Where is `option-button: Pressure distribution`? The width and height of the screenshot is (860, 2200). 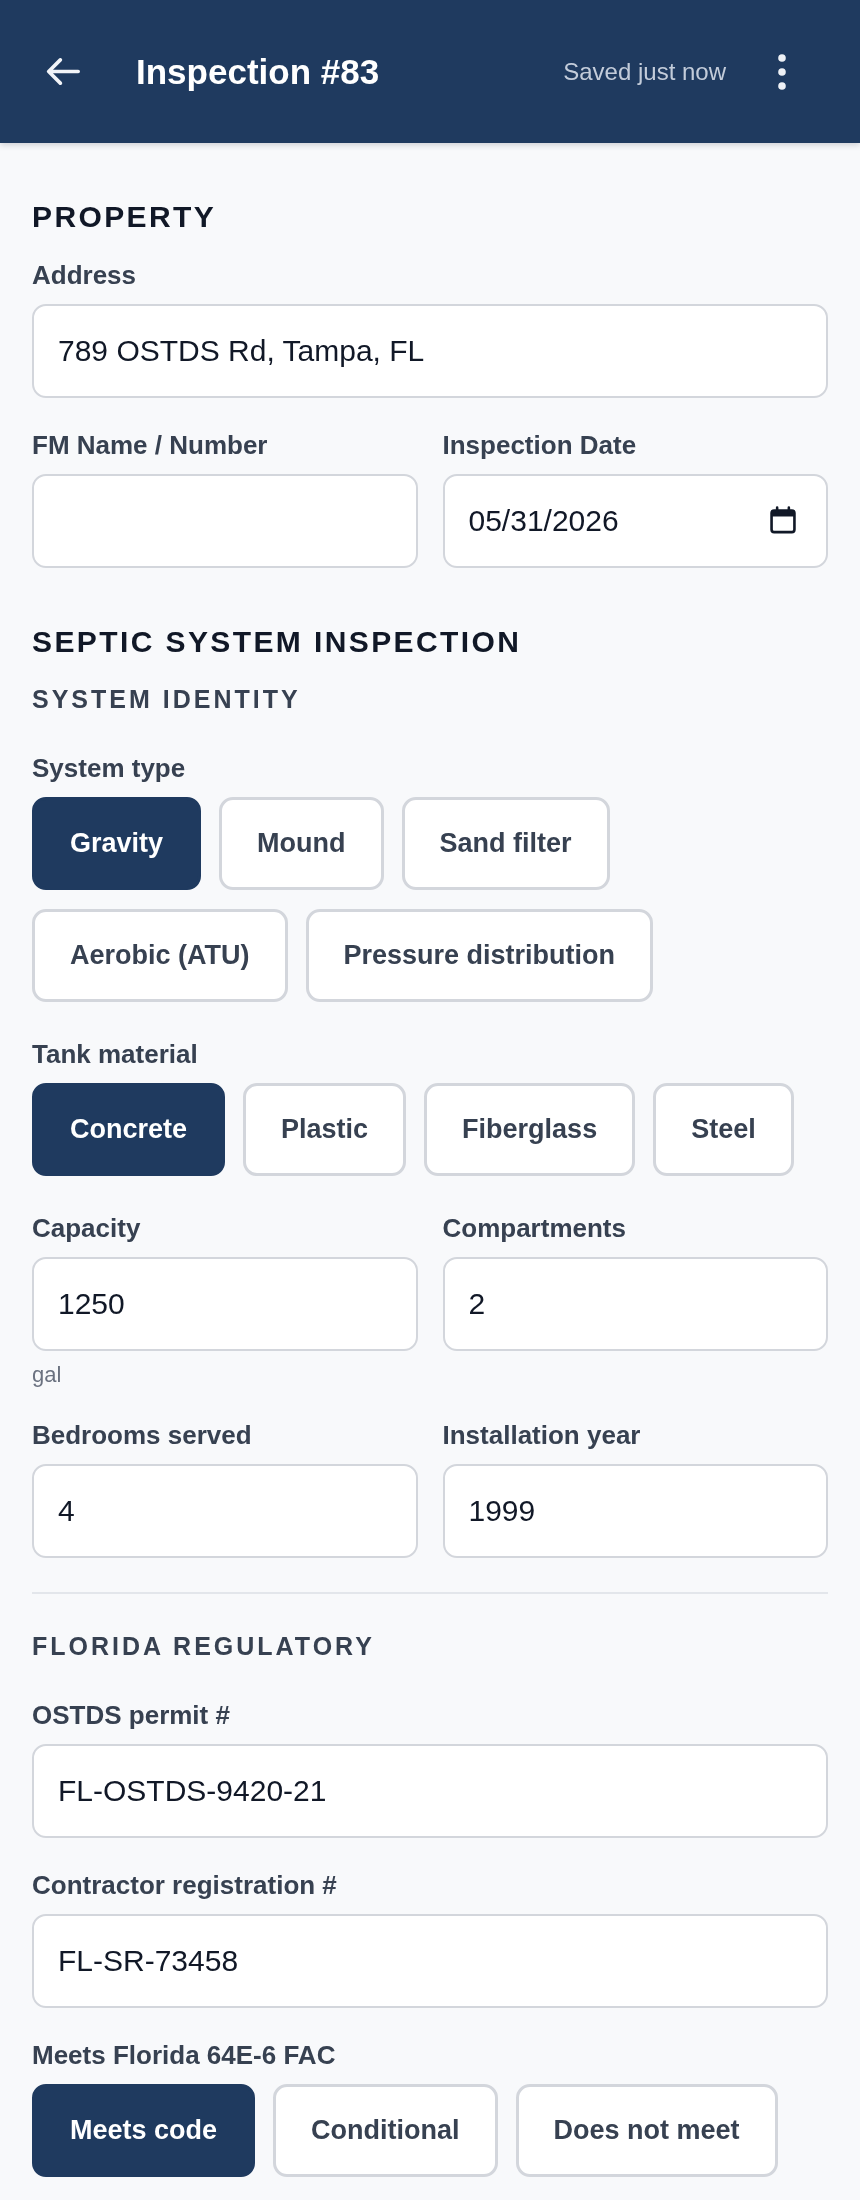
option-button: Pressure distribution is located at coordinates (479, 955).